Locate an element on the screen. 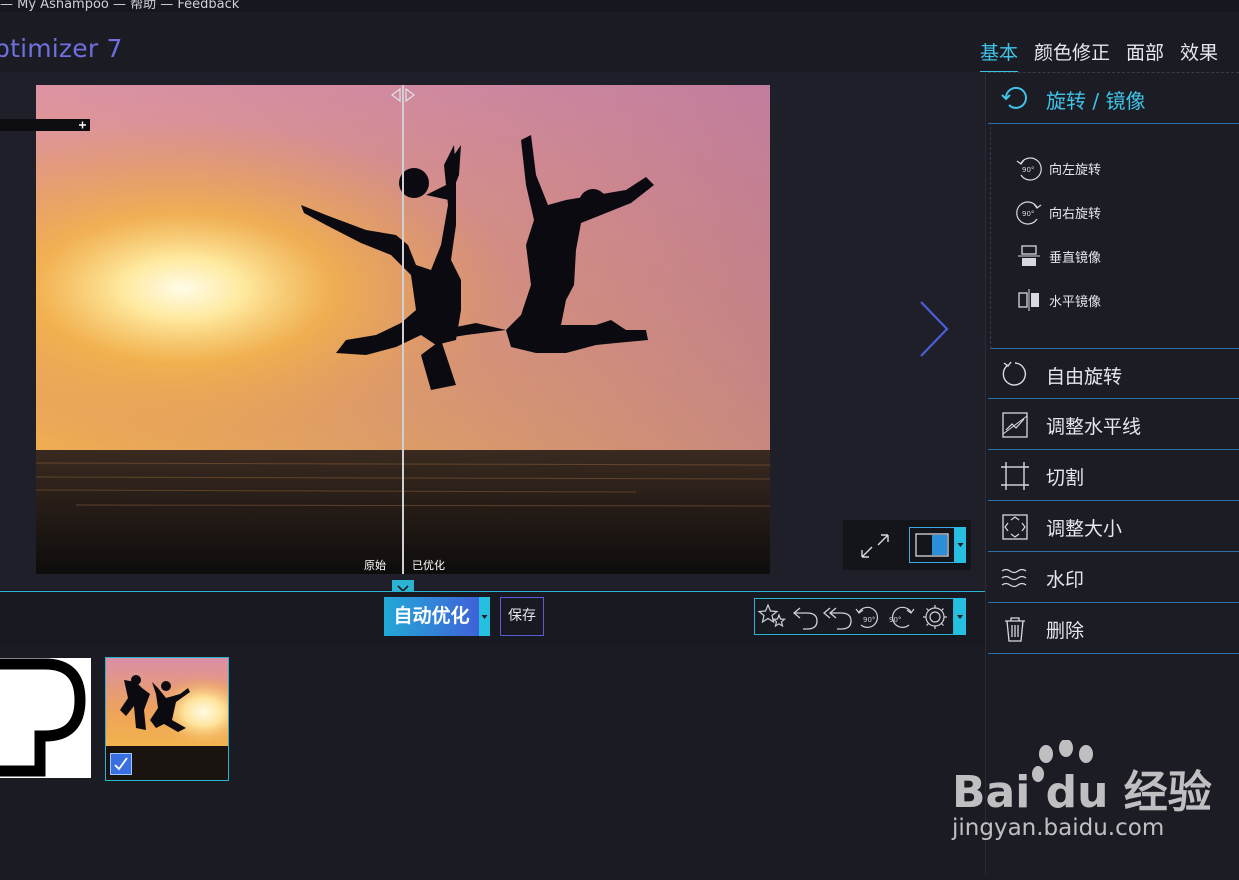  rotate-right-option: 90° 向右旋转 is located at coordinates (1057, 212).